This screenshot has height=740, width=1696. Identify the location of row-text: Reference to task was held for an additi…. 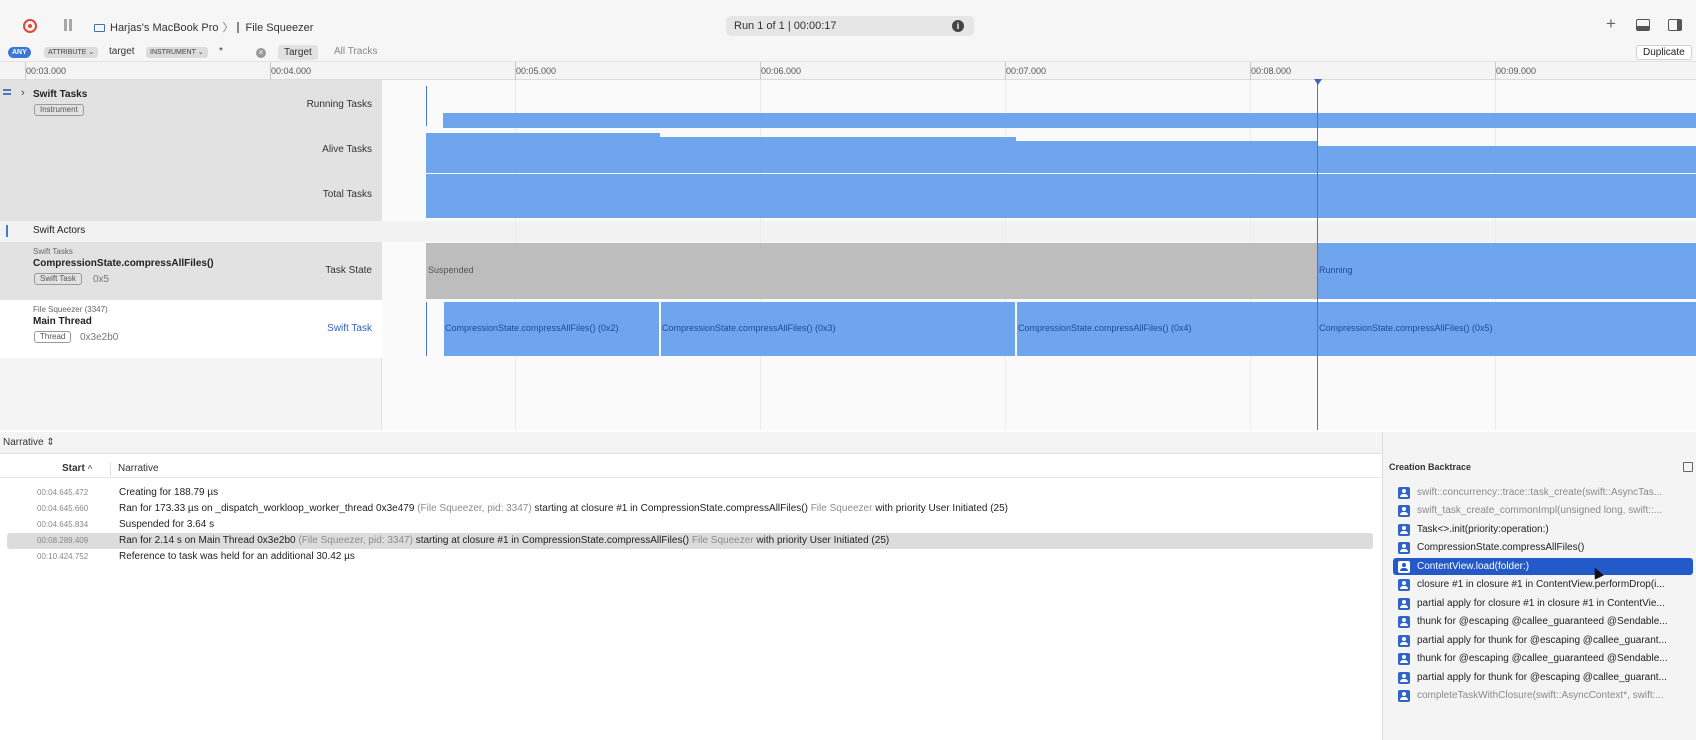
(237, 556).